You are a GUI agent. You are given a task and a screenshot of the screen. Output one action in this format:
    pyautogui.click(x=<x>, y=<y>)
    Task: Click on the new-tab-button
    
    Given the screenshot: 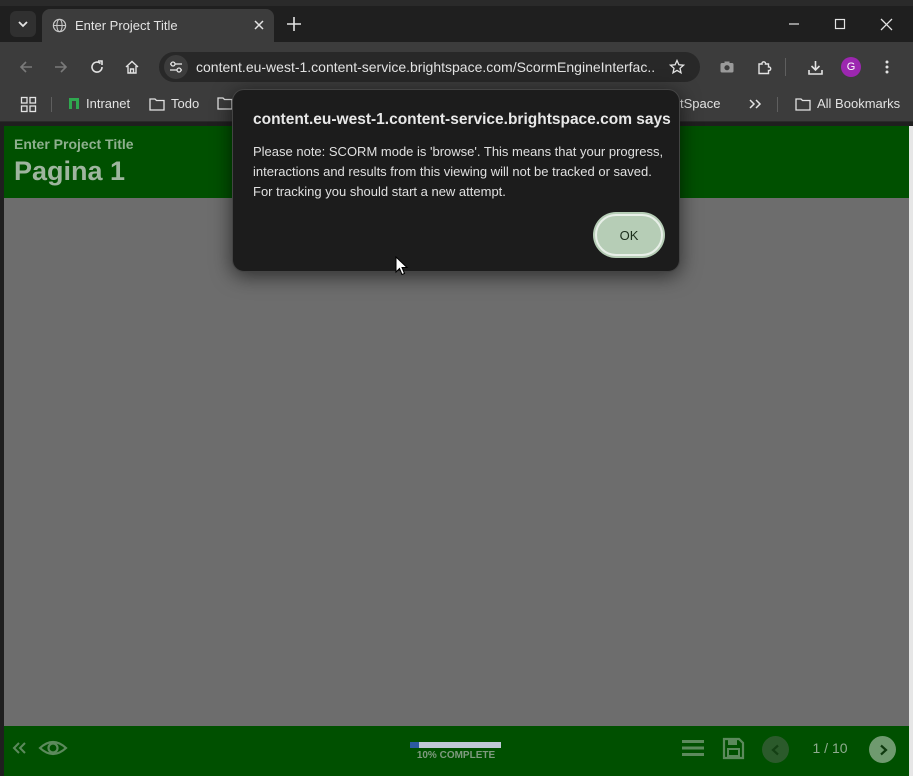 What is the action you would take?
    pyautogui.click(x=294, y=24)
    